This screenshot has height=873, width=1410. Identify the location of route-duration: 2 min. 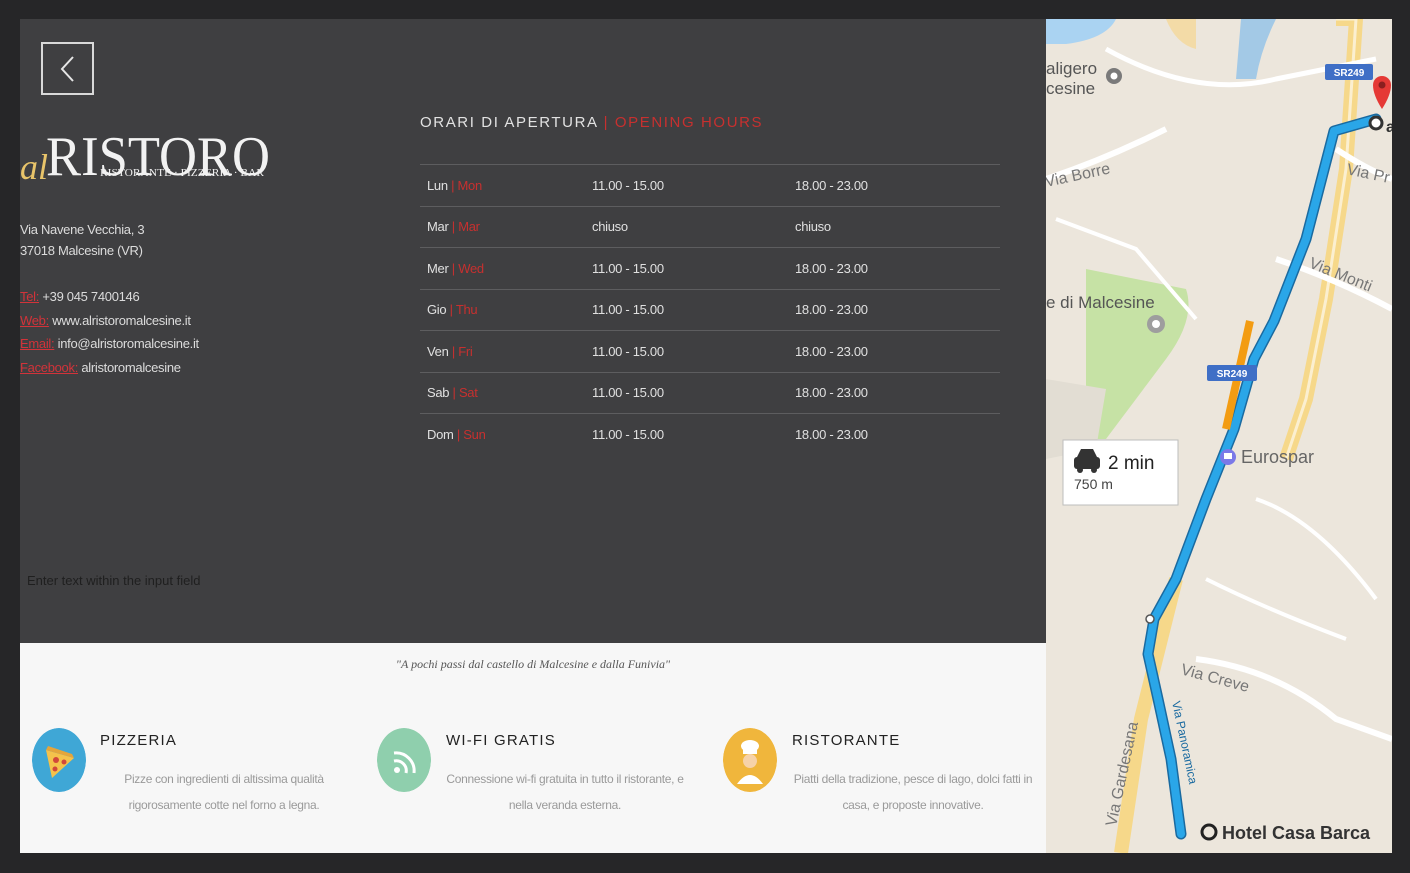
(1131, 463).